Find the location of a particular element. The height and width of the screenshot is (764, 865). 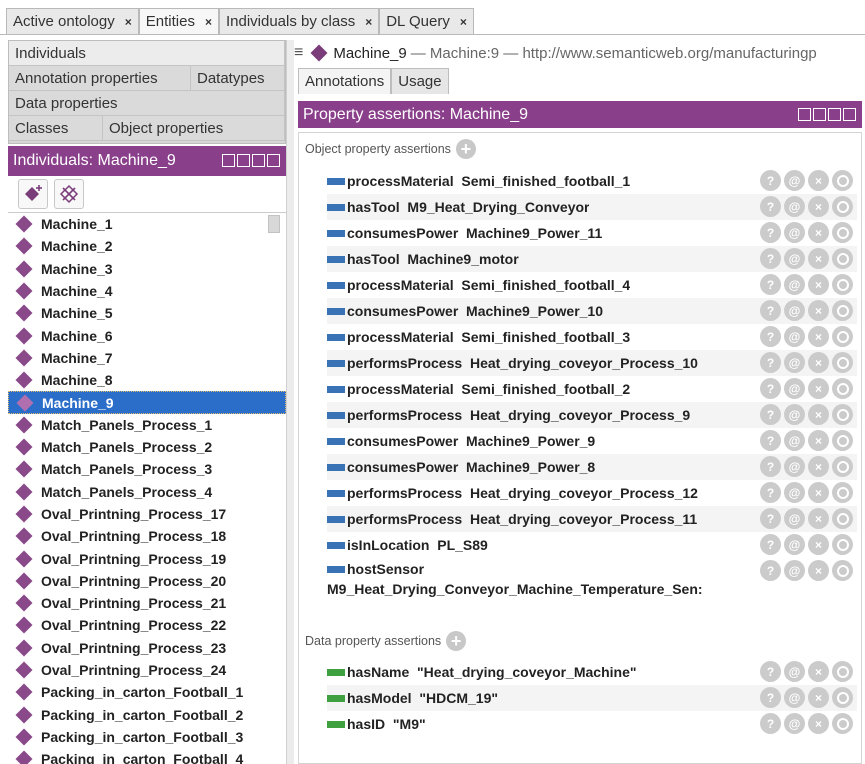

view-close-icon is located at coordinates (849, 114).